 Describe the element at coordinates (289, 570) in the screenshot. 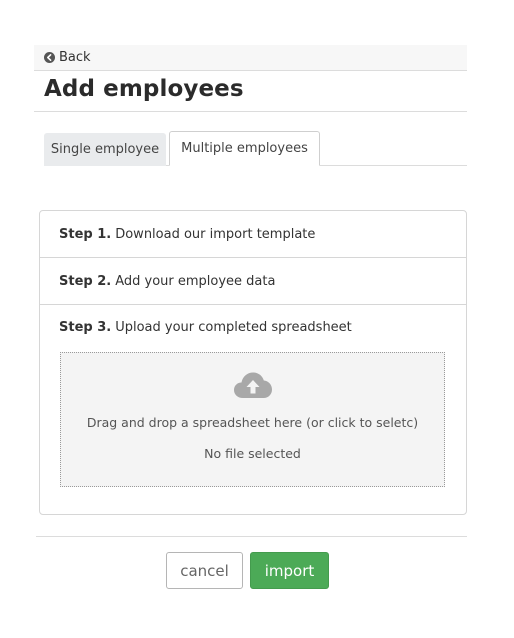

I see `import-button: import` at that location.